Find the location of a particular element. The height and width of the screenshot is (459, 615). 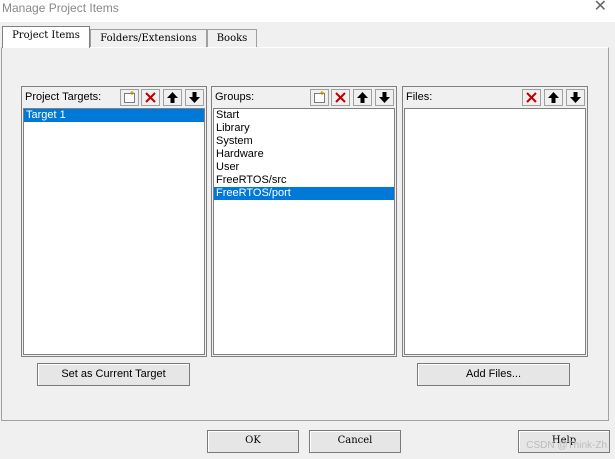

delete-target-button is located at coordinates (150, 97).